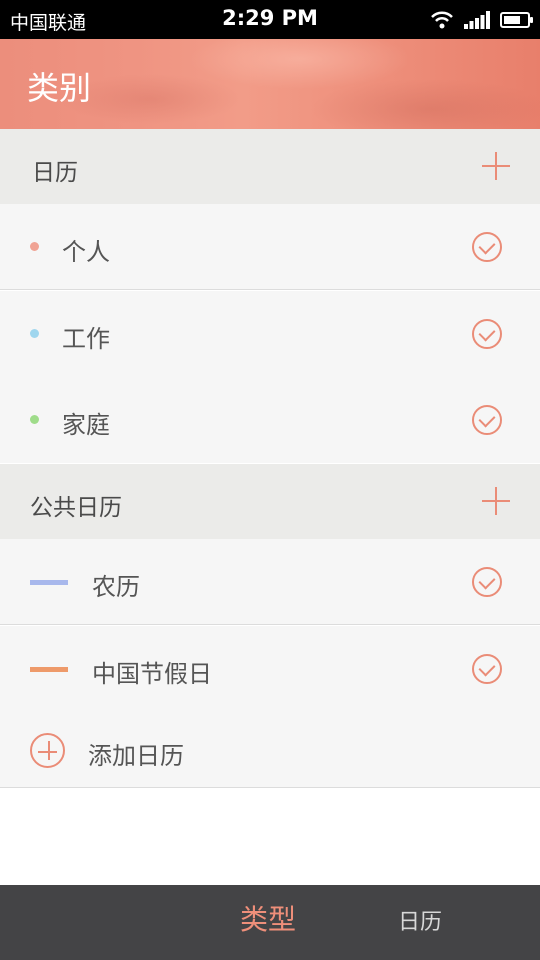 The image size is (540, 960). Describe the element at coordinates (55, 173) in the screenshot. I see `section-title: 日历` at that location.